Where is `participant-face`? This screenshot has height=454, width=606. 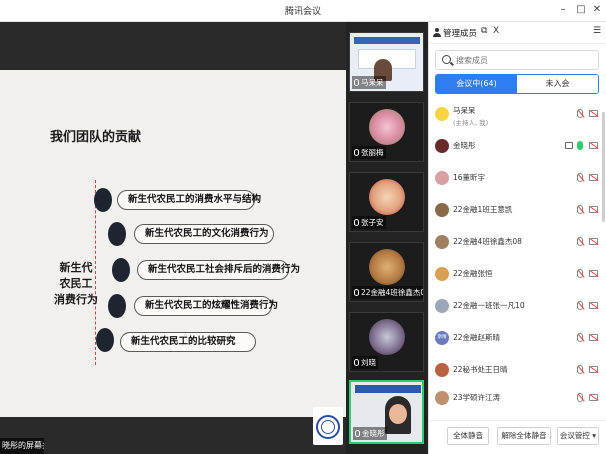
participant-face is located at coordinates (398, 414).